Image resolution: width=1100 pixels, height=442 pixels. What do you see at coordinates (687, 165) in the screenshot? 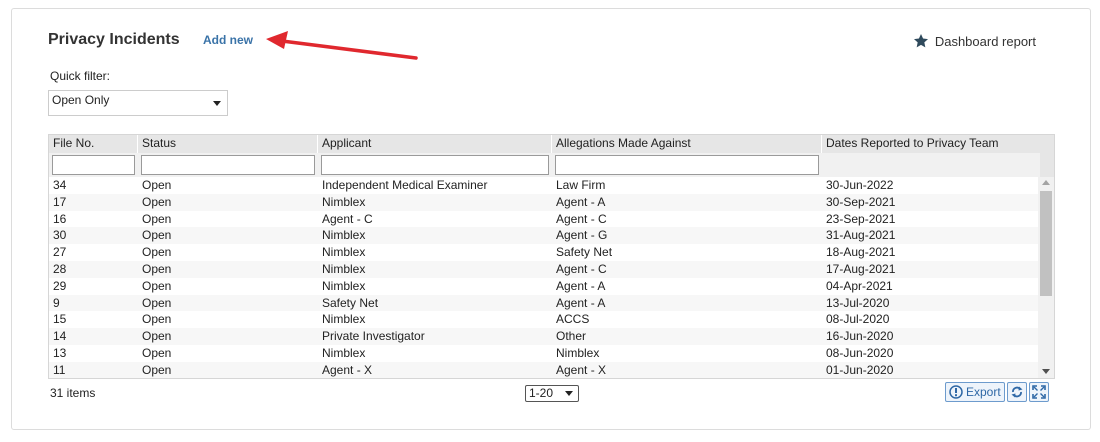
I see `filter-allegations-input` at bounding box center [687, 165].